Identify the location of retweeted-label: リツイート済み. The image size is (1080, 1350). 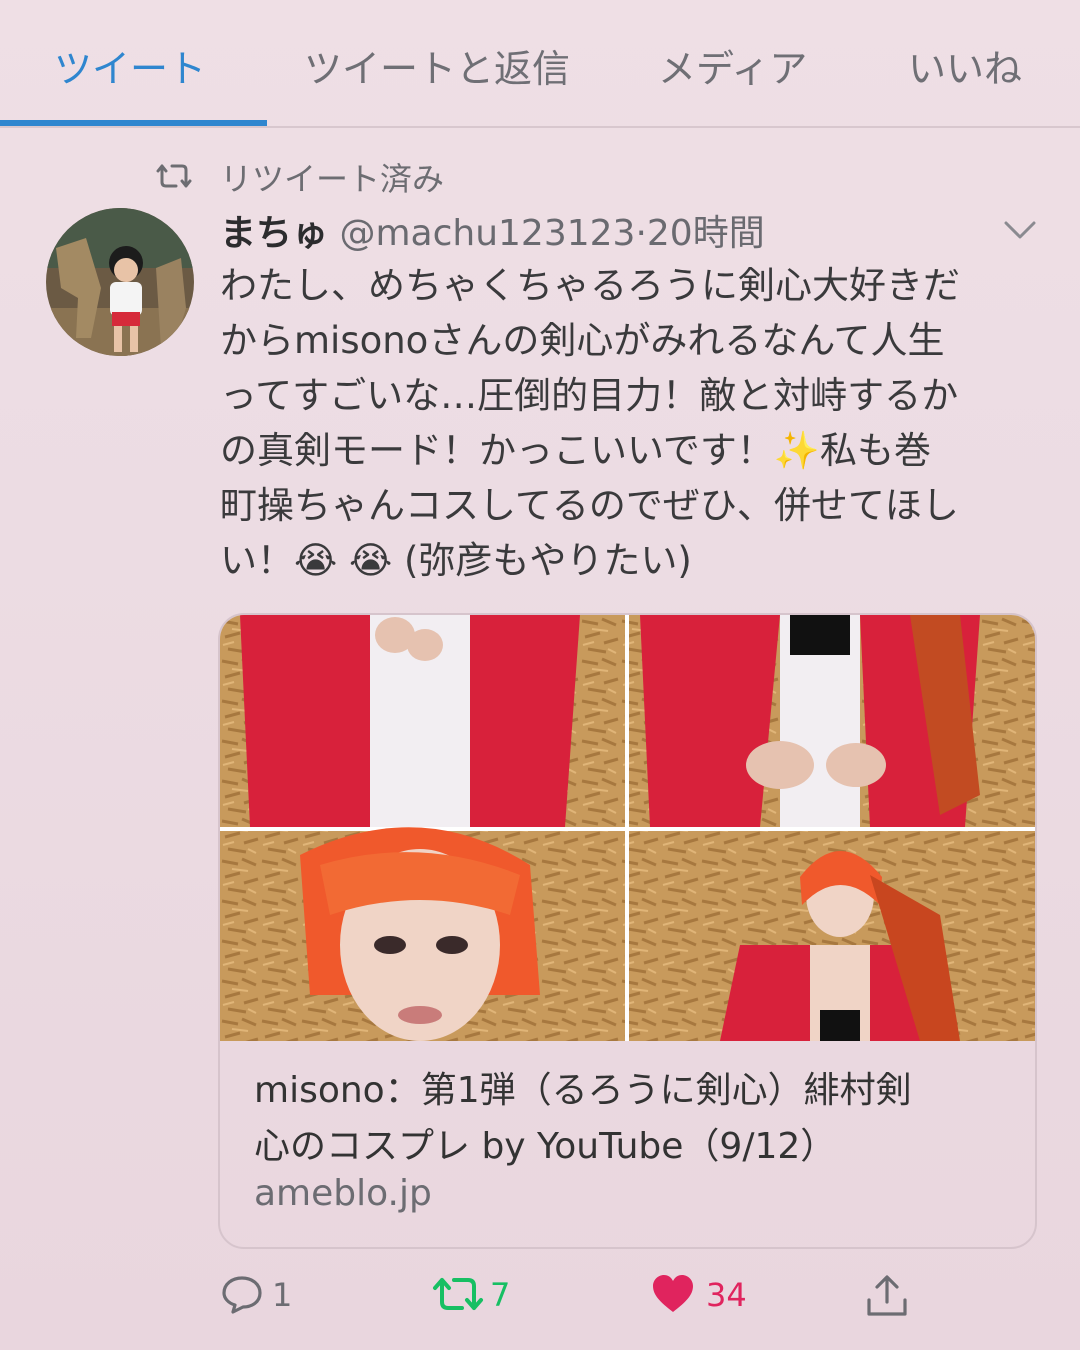
(332, 179).